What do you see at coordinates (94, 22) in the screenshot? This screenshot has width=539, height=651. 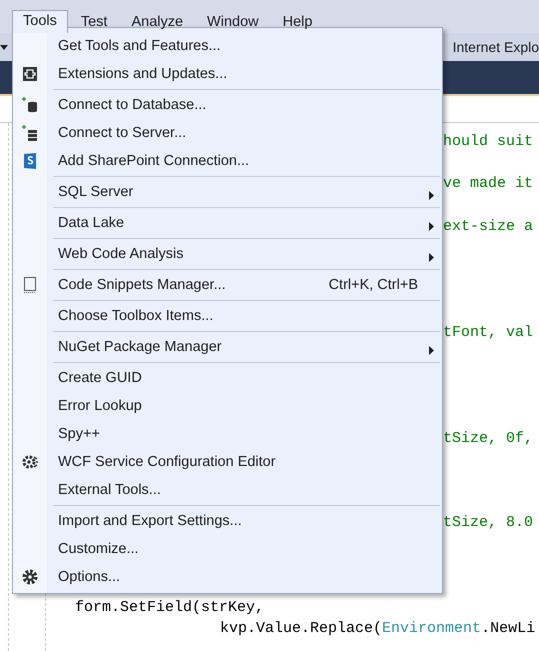 I see `menu-item: Test` at bounding box center [94, 22].